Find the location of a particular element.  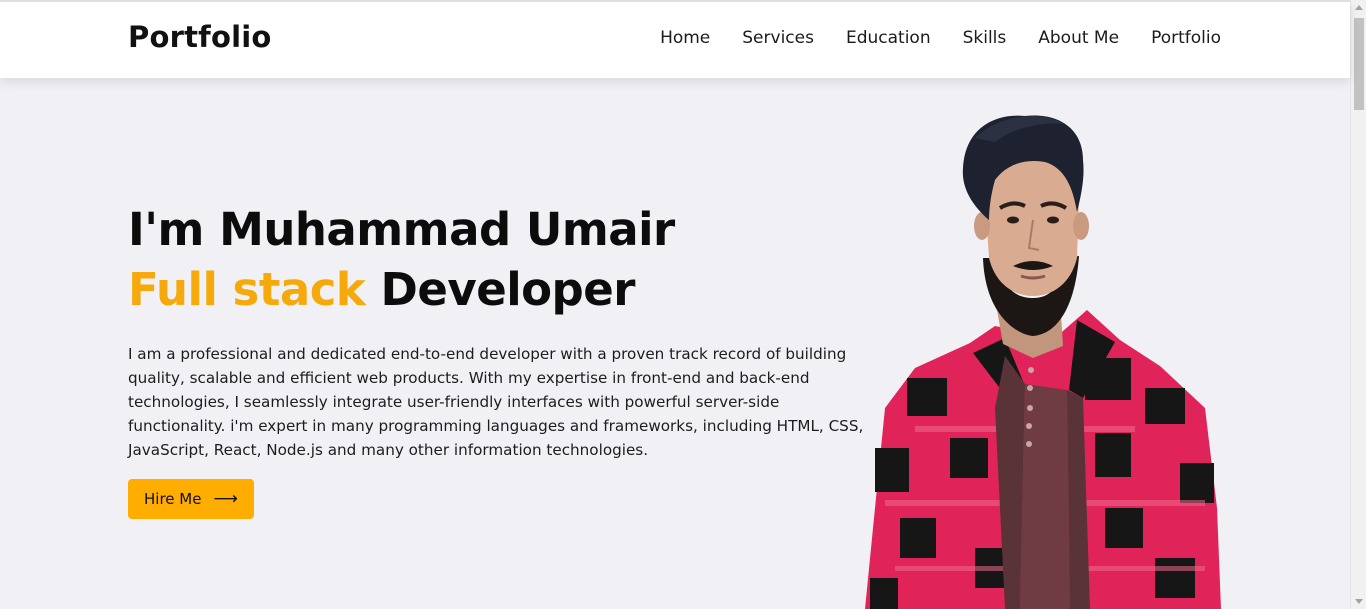

nav-item: Skills is located at coordinates (985, 38).